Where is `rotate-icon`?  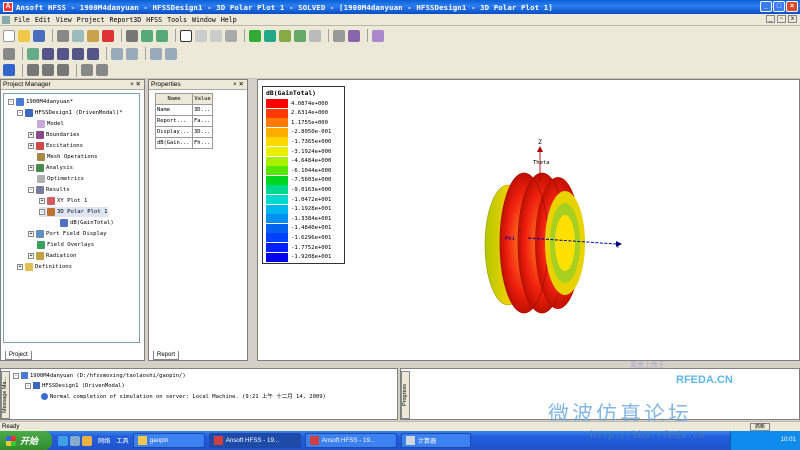
rotate-icon is located at coordinates (48, 53).